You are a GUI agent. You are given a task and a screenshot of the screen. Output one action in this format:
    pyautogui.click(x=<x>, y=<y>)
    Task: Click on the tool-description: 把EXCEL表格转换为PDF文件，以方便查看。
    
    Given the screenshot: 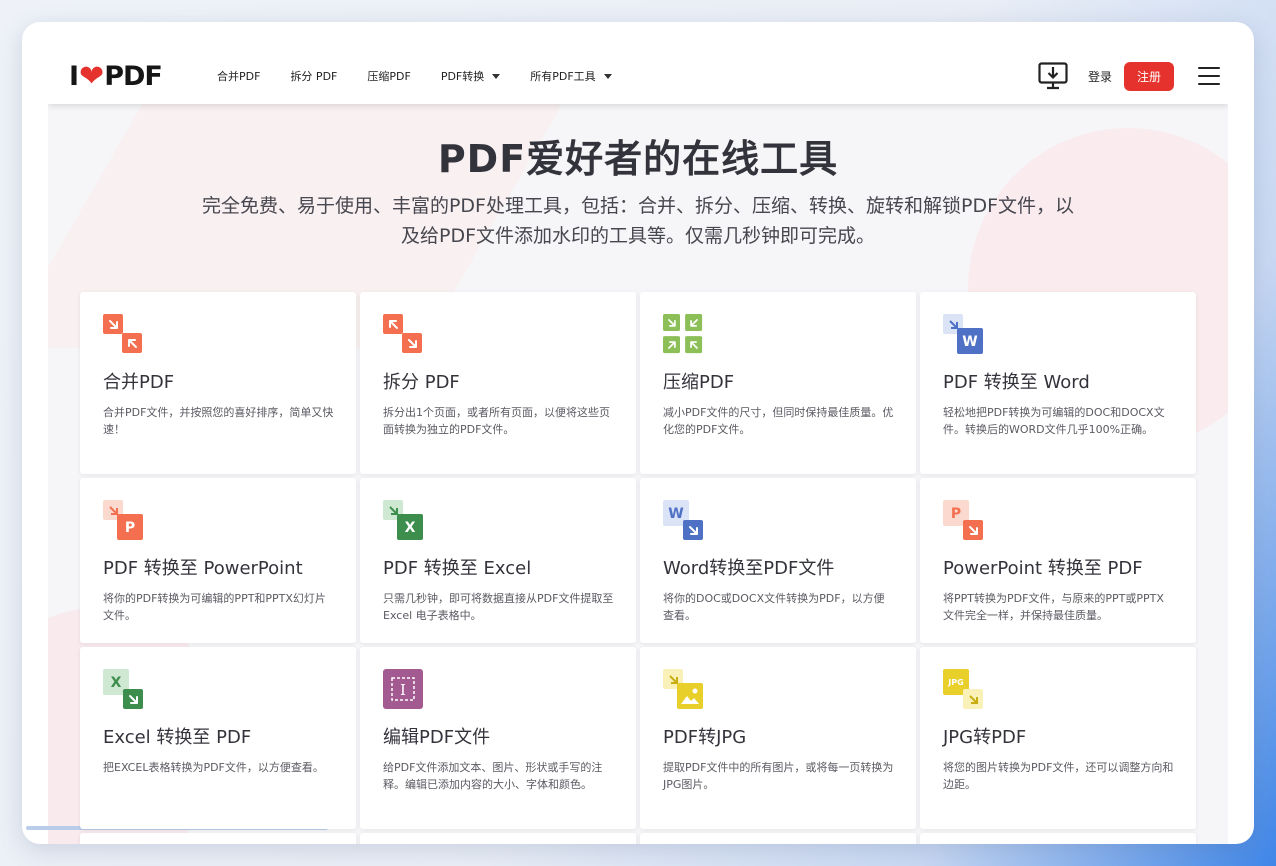 What is the action you would take?
    pyautogui.click(x=213, y=767)
    